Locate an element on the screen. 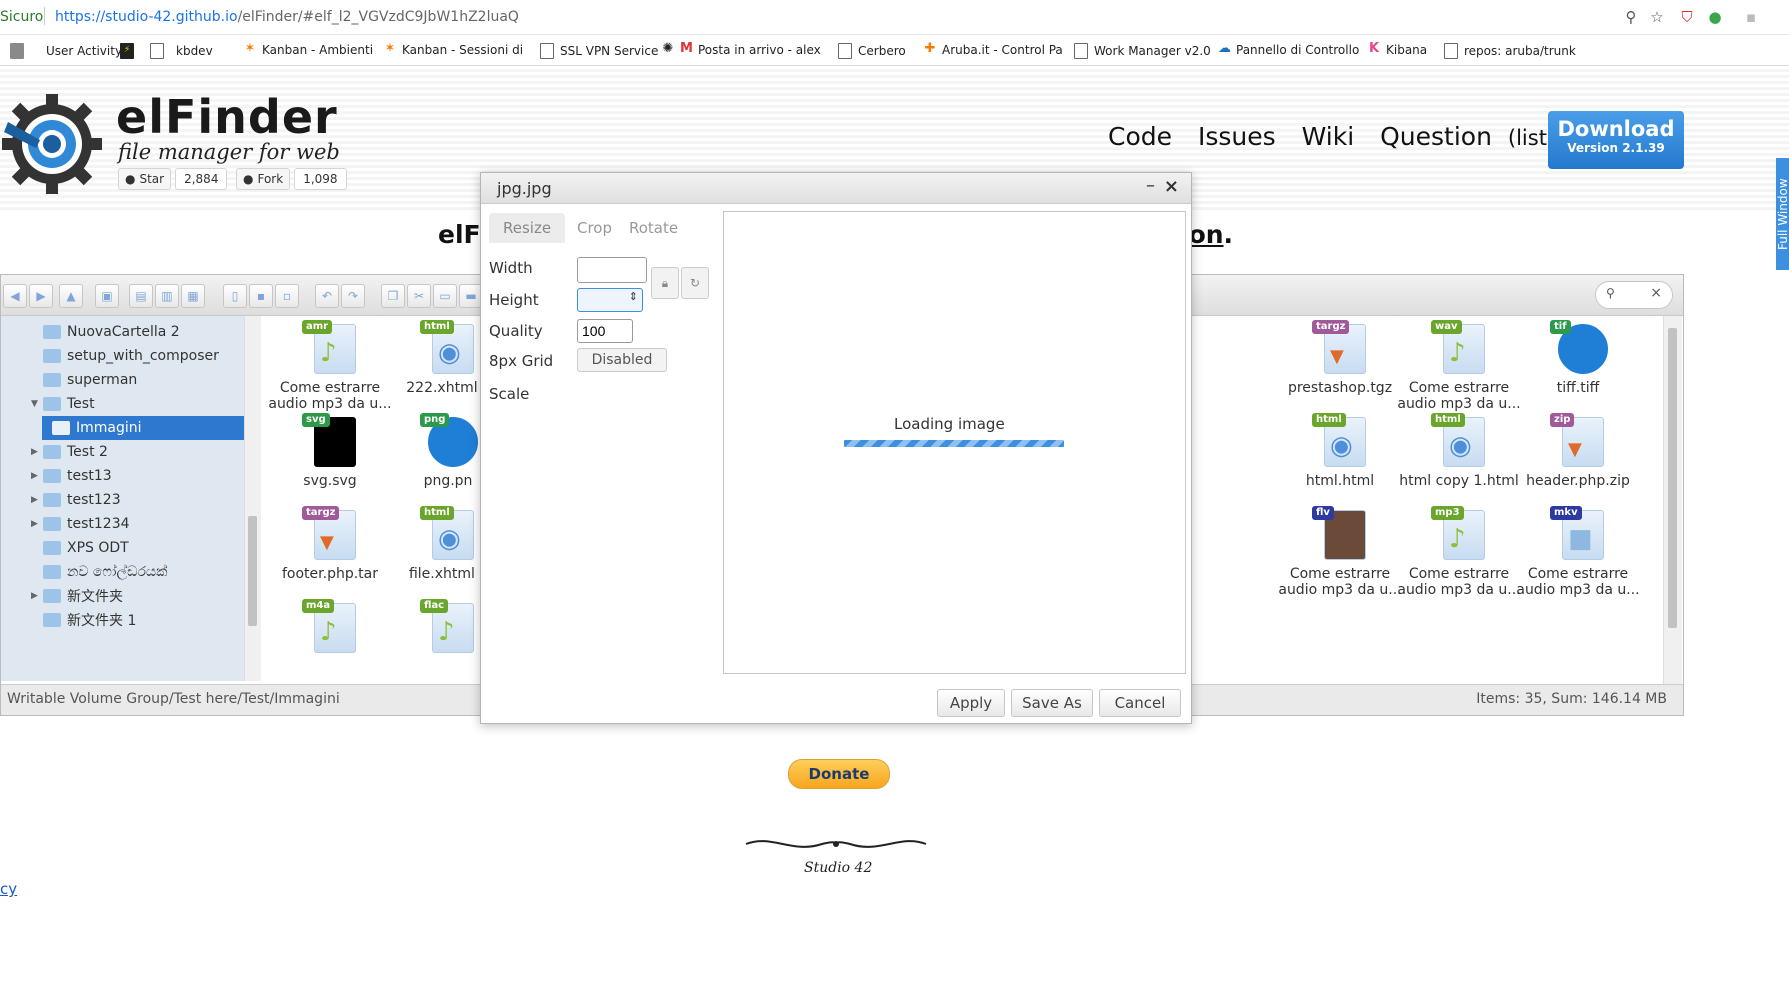 This screenshot has width=1789, height=983. tree-node: ▼ Test is located at coordinates (122, 404).